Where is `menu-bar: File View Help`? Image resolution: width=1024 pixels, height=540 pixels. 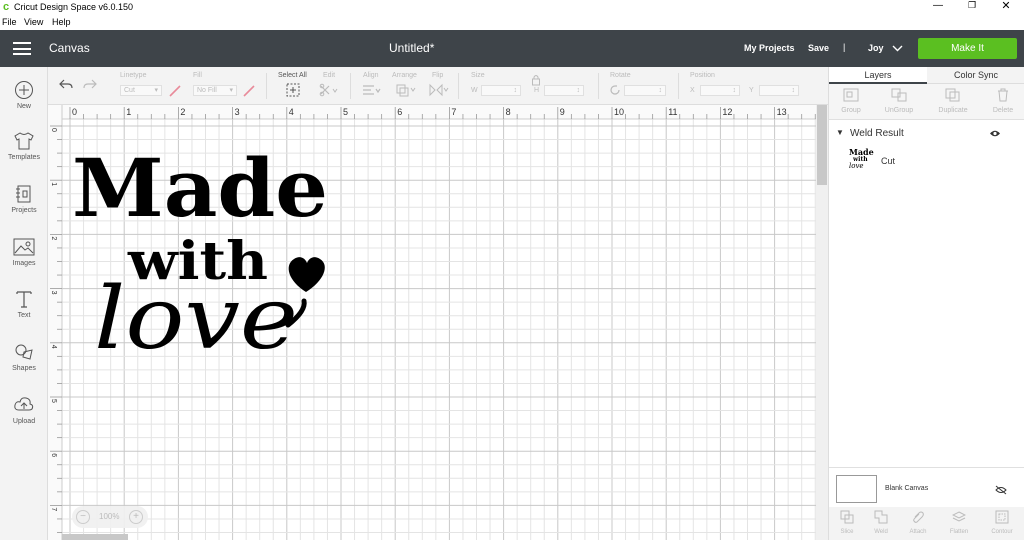 menu-bar: File View Help is located at coordinates (512, 22).